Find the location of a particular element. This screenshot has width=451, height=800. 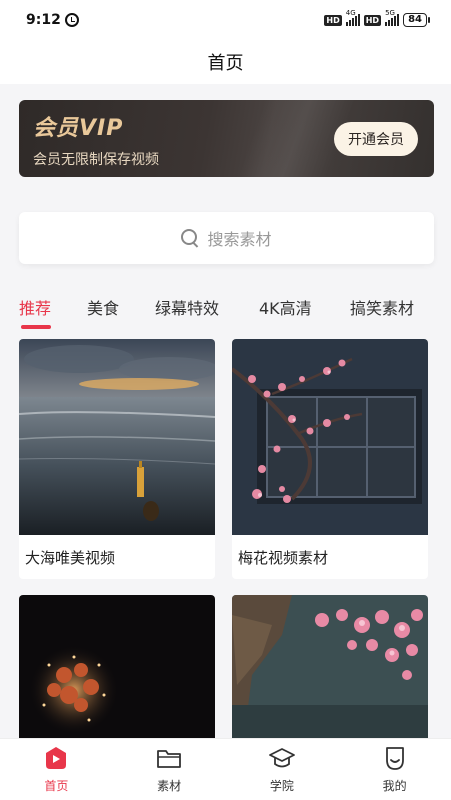

profile-icon is located at coordinates (394, 758).